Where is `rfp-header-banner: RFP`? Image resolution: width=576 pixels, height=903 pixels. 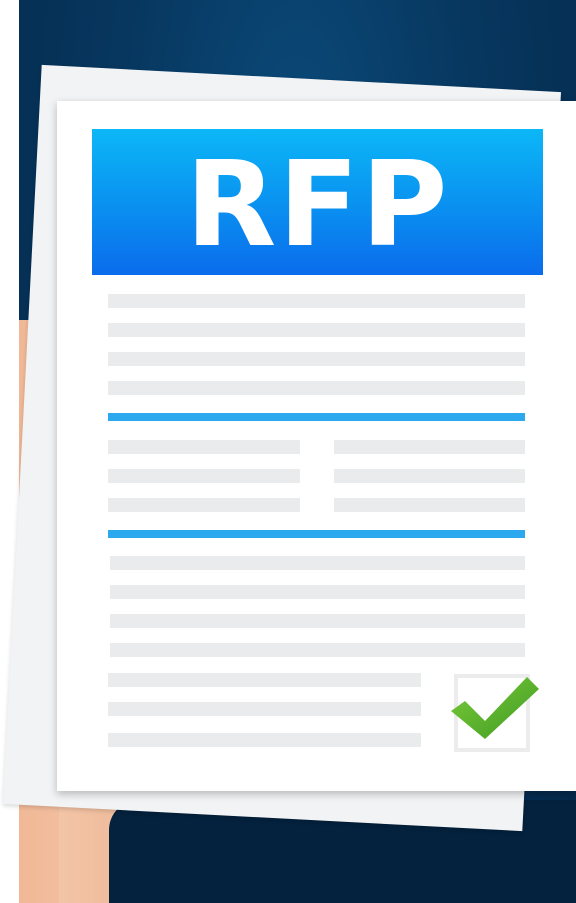 rfp-header-banner: RFP is located at coordinates (317, 202).